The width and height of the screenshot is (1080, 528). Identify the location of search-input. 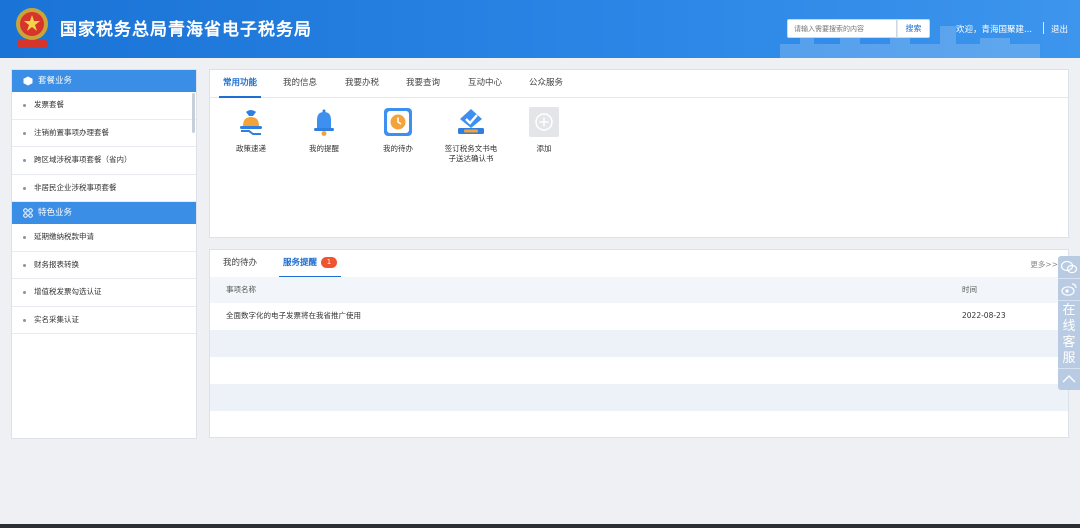
(842, 28).